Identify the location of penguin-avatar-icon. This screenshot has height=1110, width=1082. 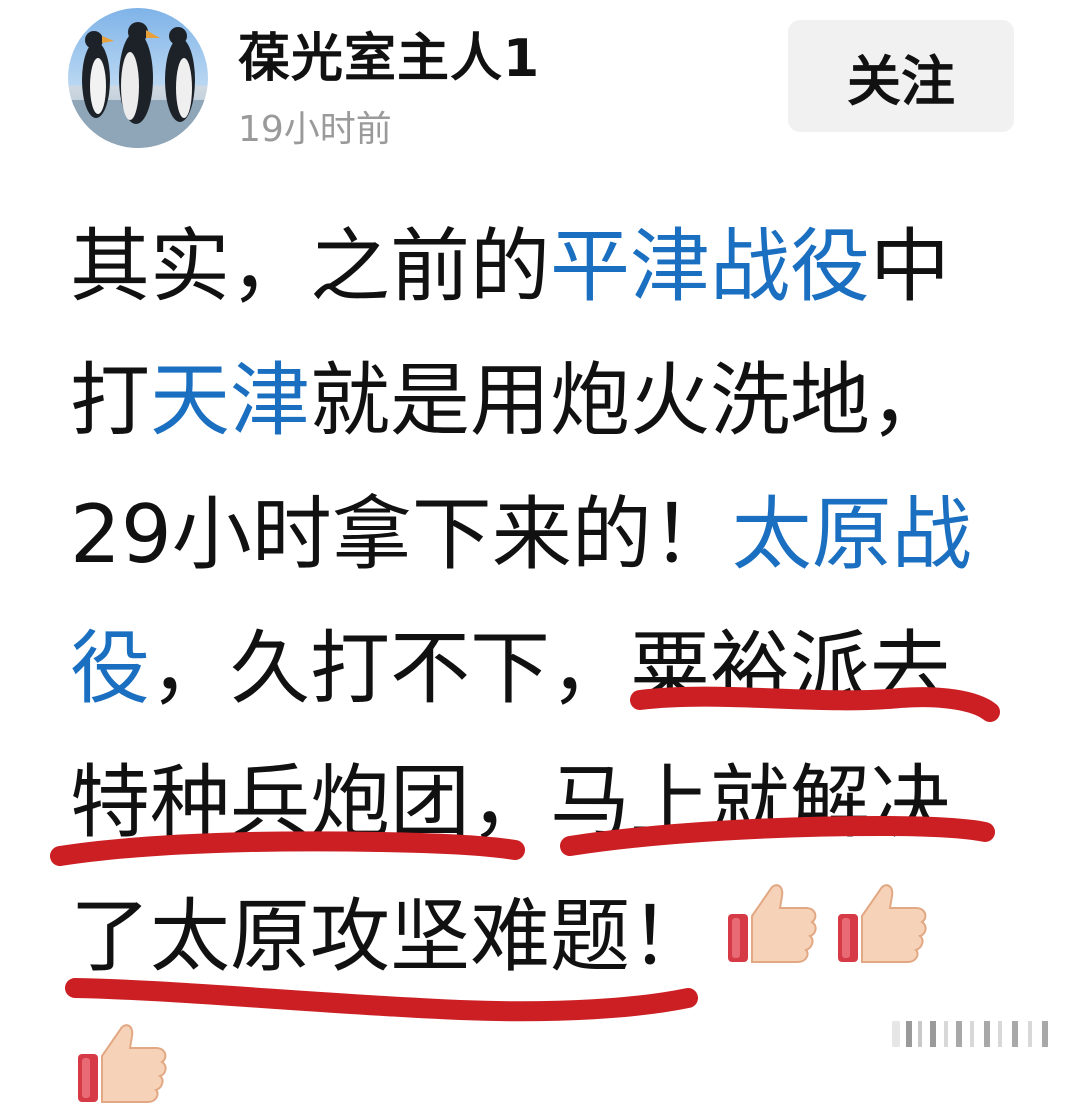
(138, 85).